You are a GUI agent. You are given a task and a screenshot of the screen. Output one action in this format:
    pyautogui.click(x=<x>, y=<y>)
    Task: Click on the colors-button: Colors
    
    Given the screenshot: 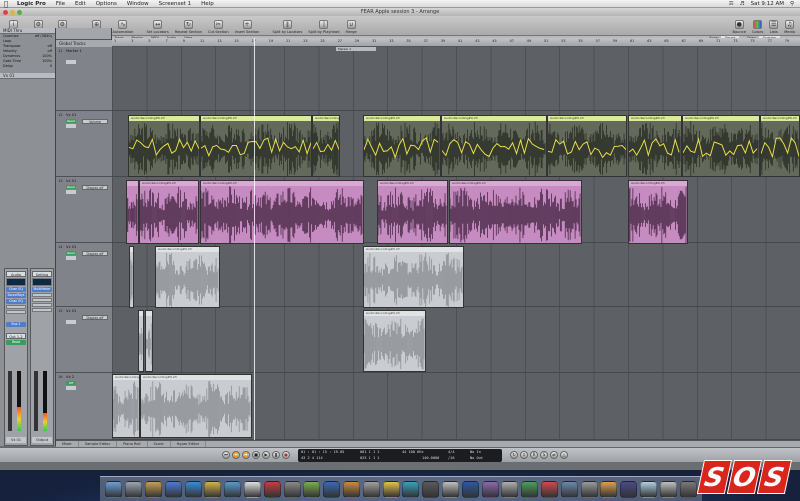 What is the action you would take?
    pyautogui.click(x=757, y=27)
    